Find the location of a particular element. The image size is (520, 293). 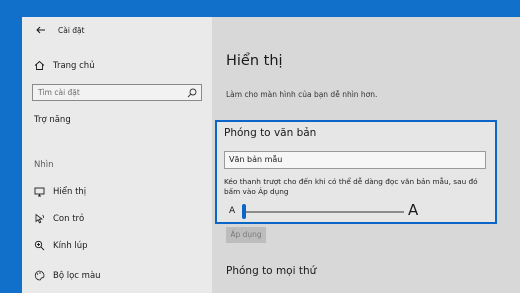

home-icon is located at coordinates (39, 65).